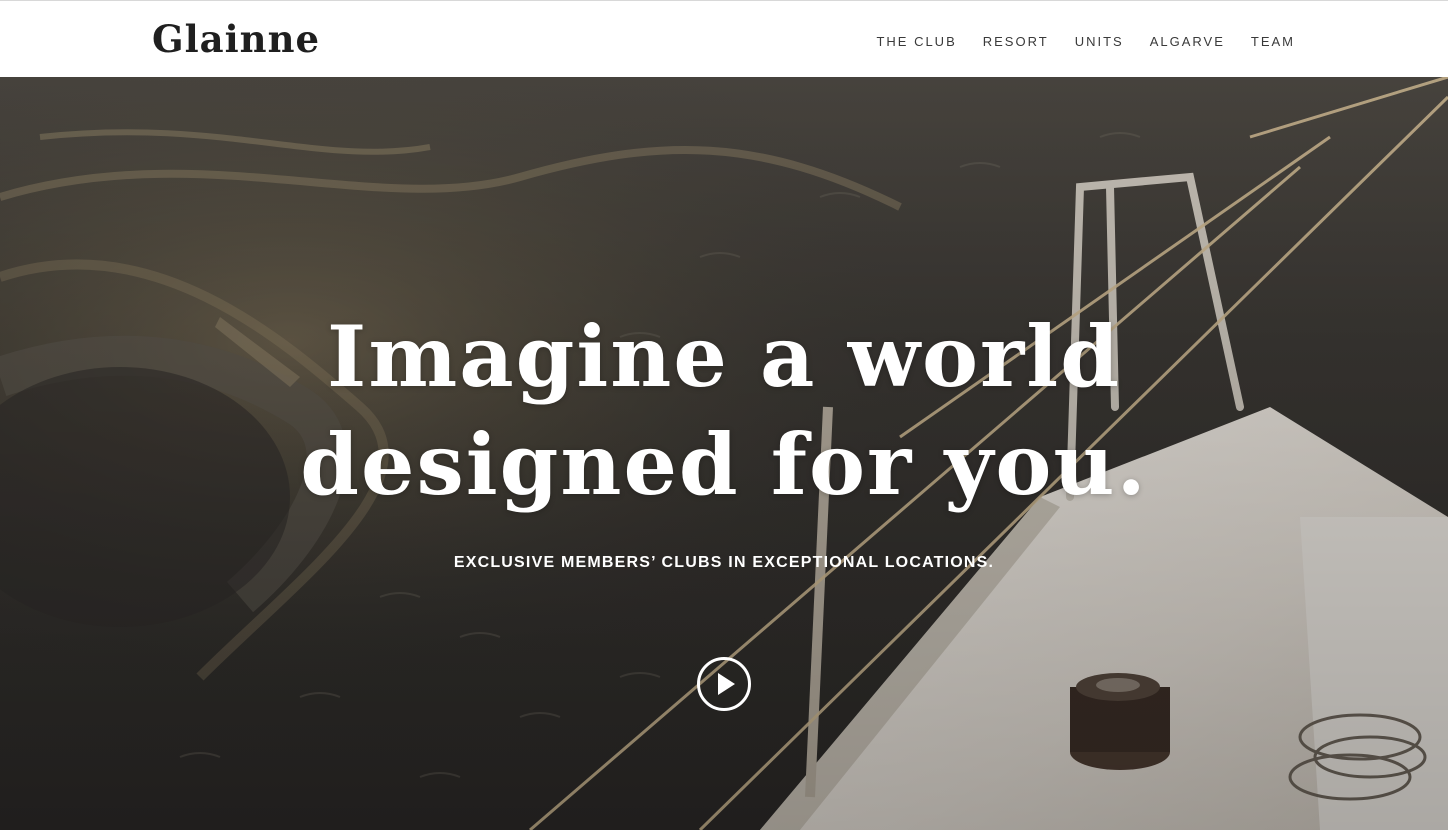 This screenshot has width=1448, height=830. I want to click on main-nav: THE CLUB RESORT UNITS ALGARVE TEAM, so click(1085, 42).